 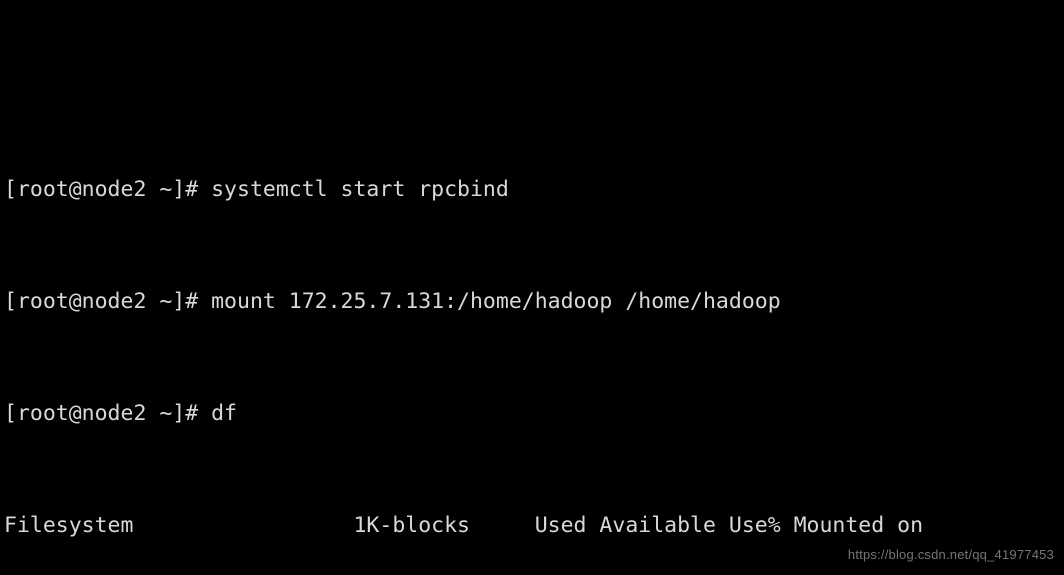 I want to click on terminal-line-partial-top, so click(x=532, y=78).